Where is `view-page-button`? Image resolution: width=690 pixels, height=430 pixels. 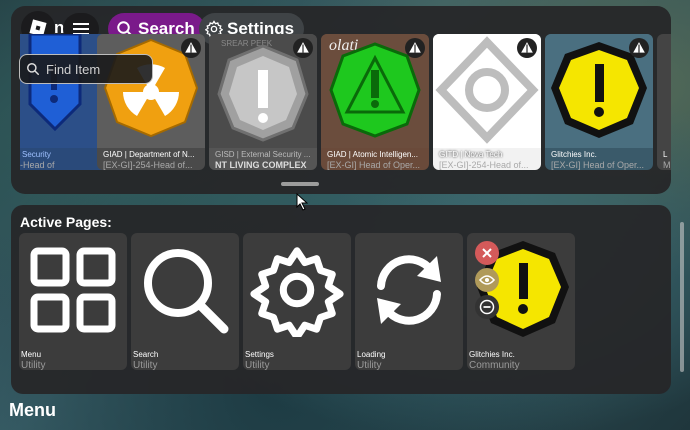
view-page-button is located at coordinates (487, 280).